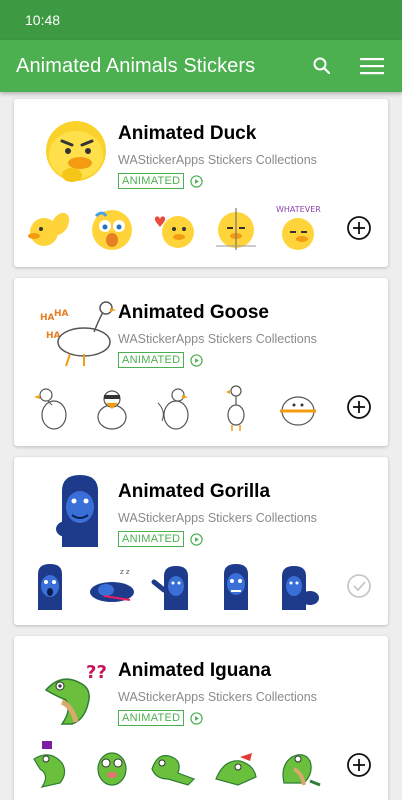 The image size is (402, 800). I want to click on status-bar: 10:48, so click(201, 20).